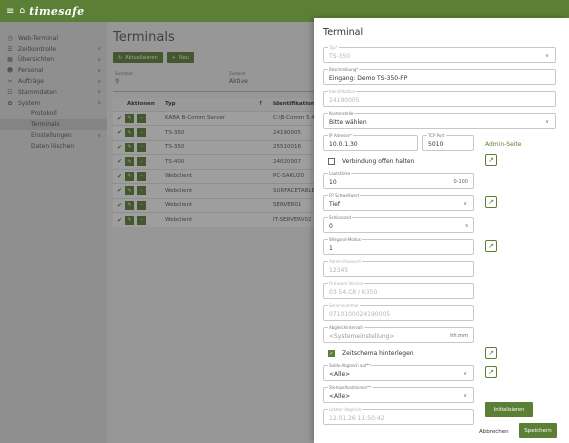 This screenshot has width=569, height=443. I want to click on keep-connection-label: Verbindung offen halten, so click(378, 161).